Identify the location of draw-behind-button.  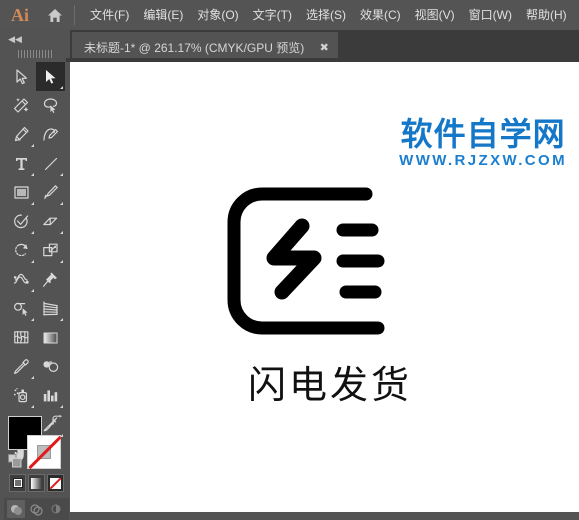
(36, 509).